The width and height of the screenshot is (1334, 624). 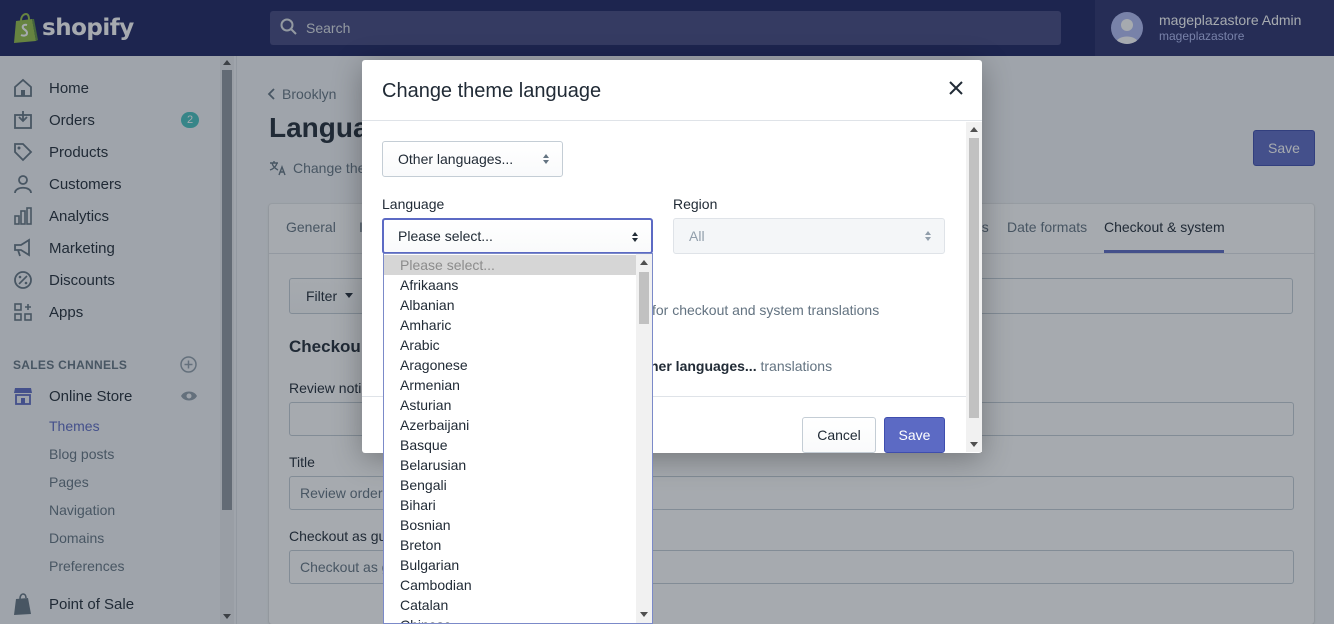 I want to click on modal-scrollbar, so click(x=974, y=287).